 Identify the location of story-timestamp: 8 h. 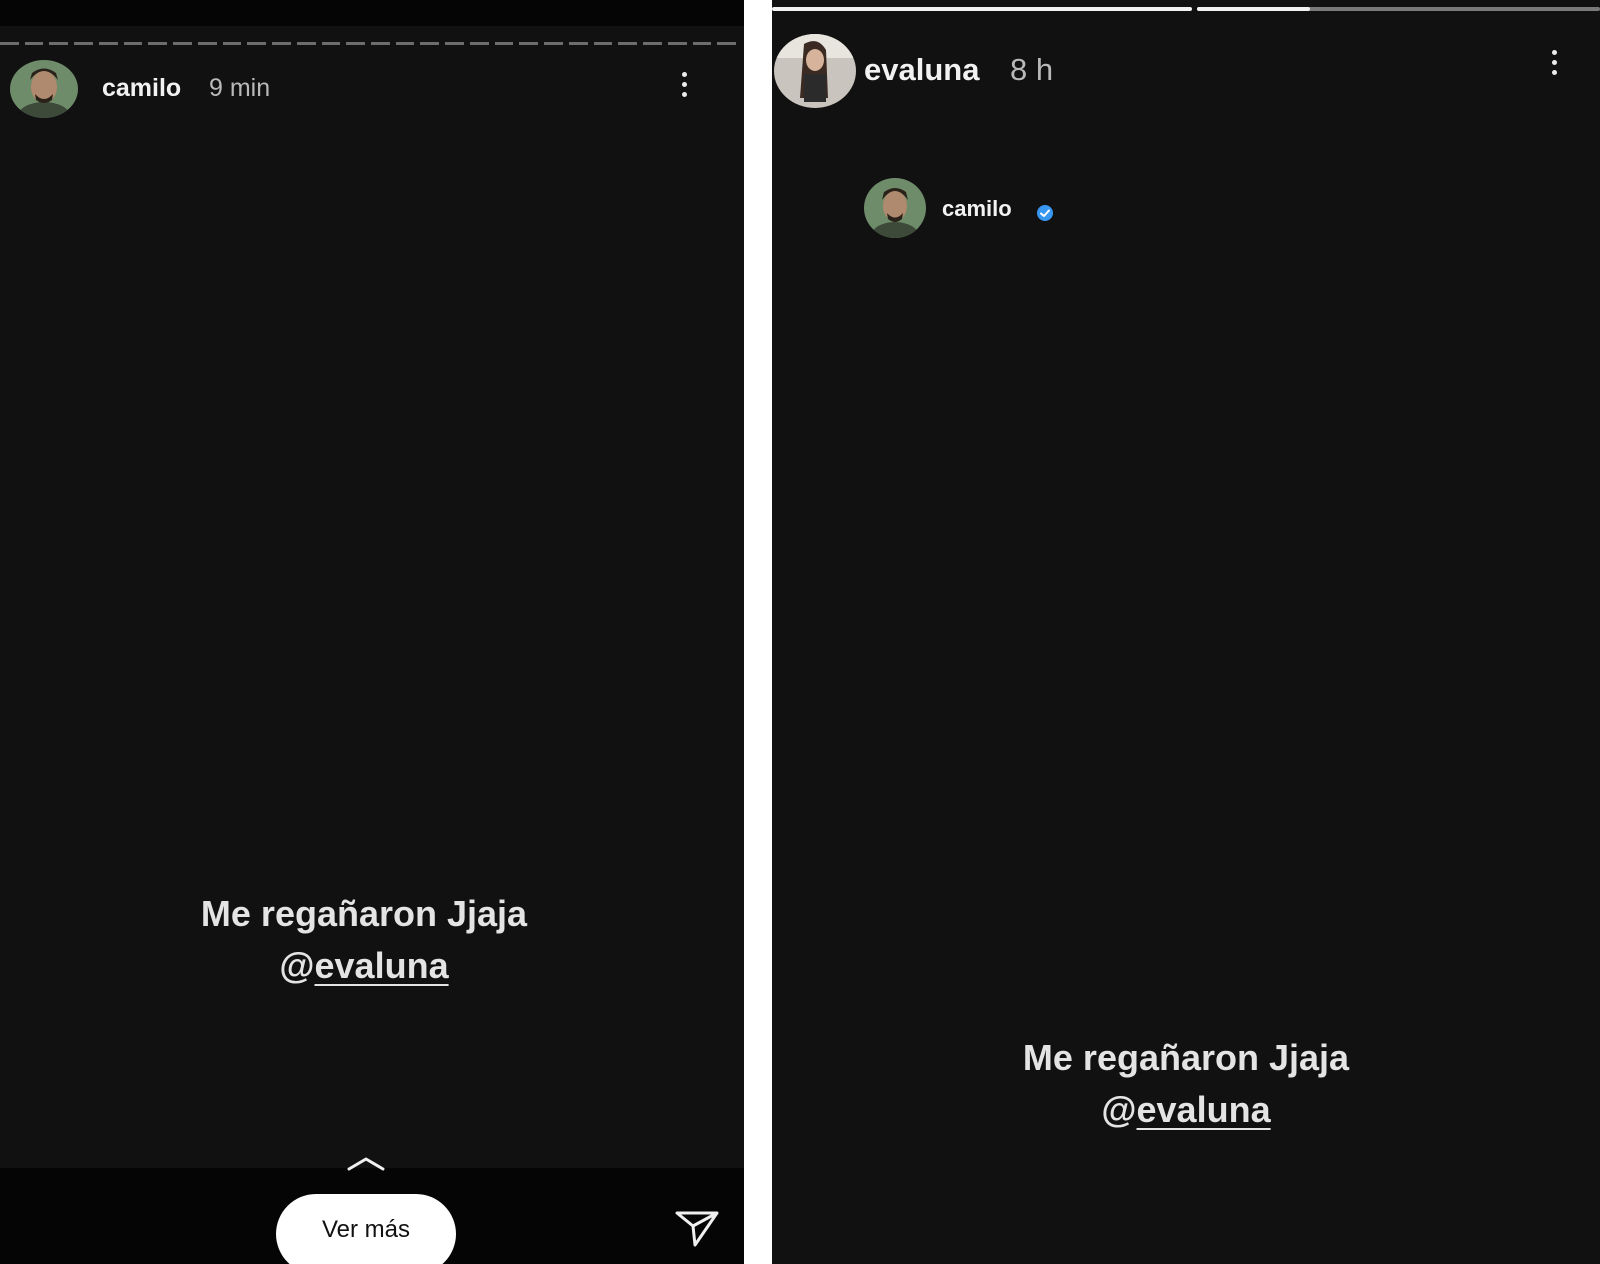
(1032, 69).